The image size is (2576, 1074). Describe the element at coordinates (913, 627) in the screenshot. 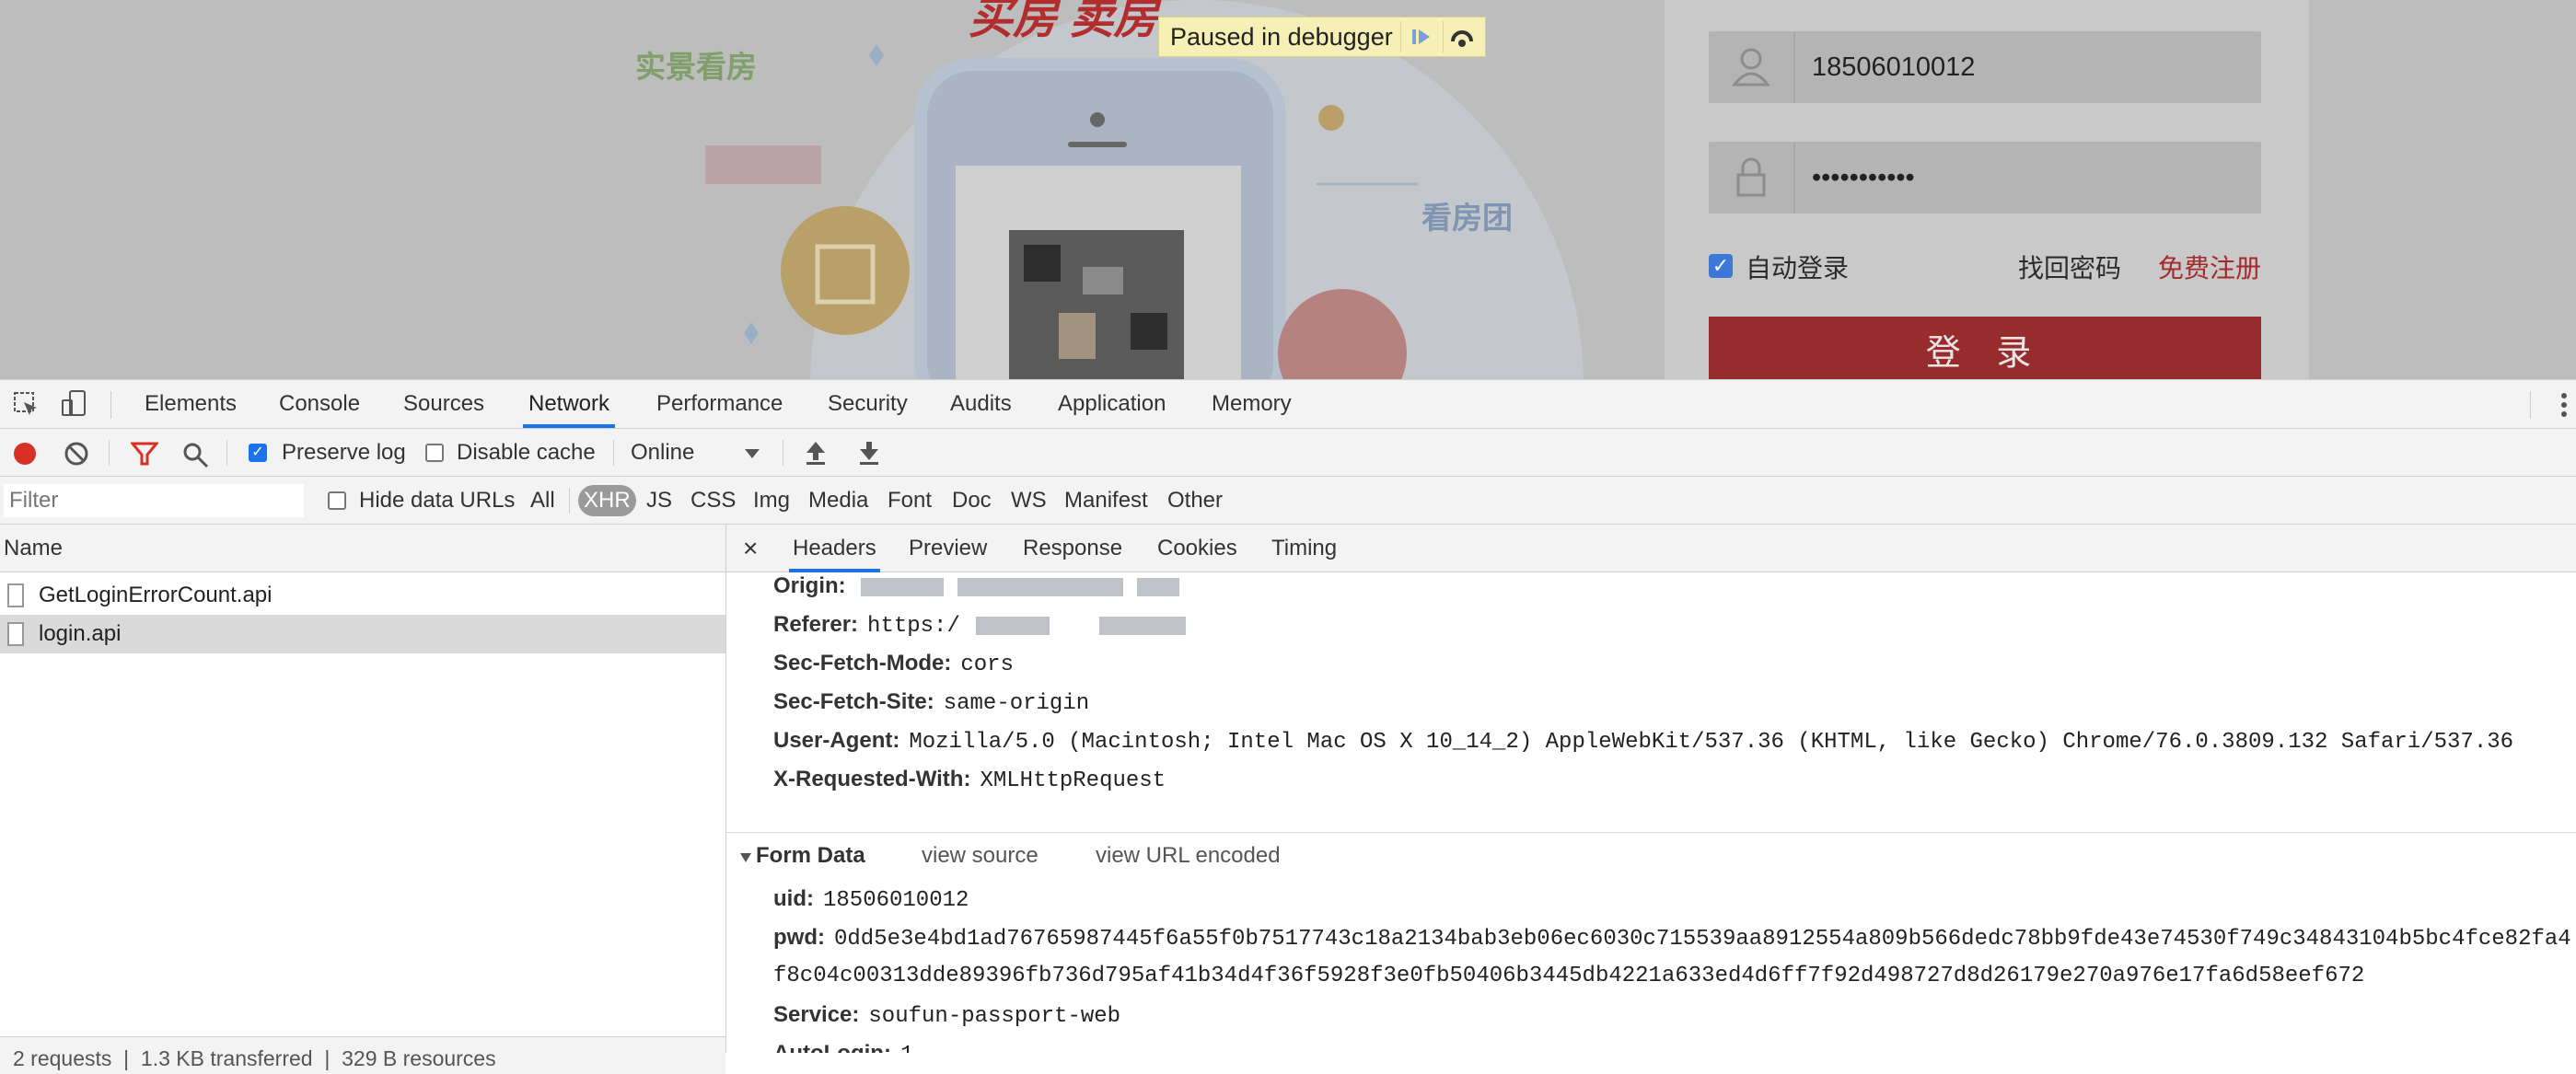

I see `header-value: https:/` at that location.